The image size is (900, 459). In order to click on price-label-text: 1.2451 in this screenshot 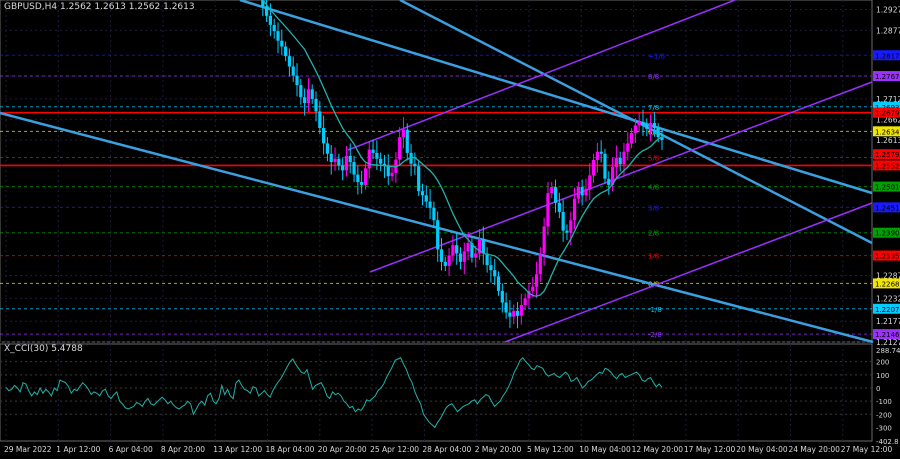, I will do `click(887, 208)`.